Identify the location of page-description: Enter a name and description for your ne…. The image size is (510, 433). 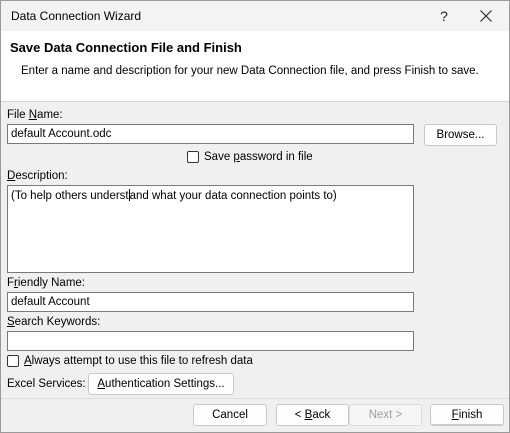
(250, 71).